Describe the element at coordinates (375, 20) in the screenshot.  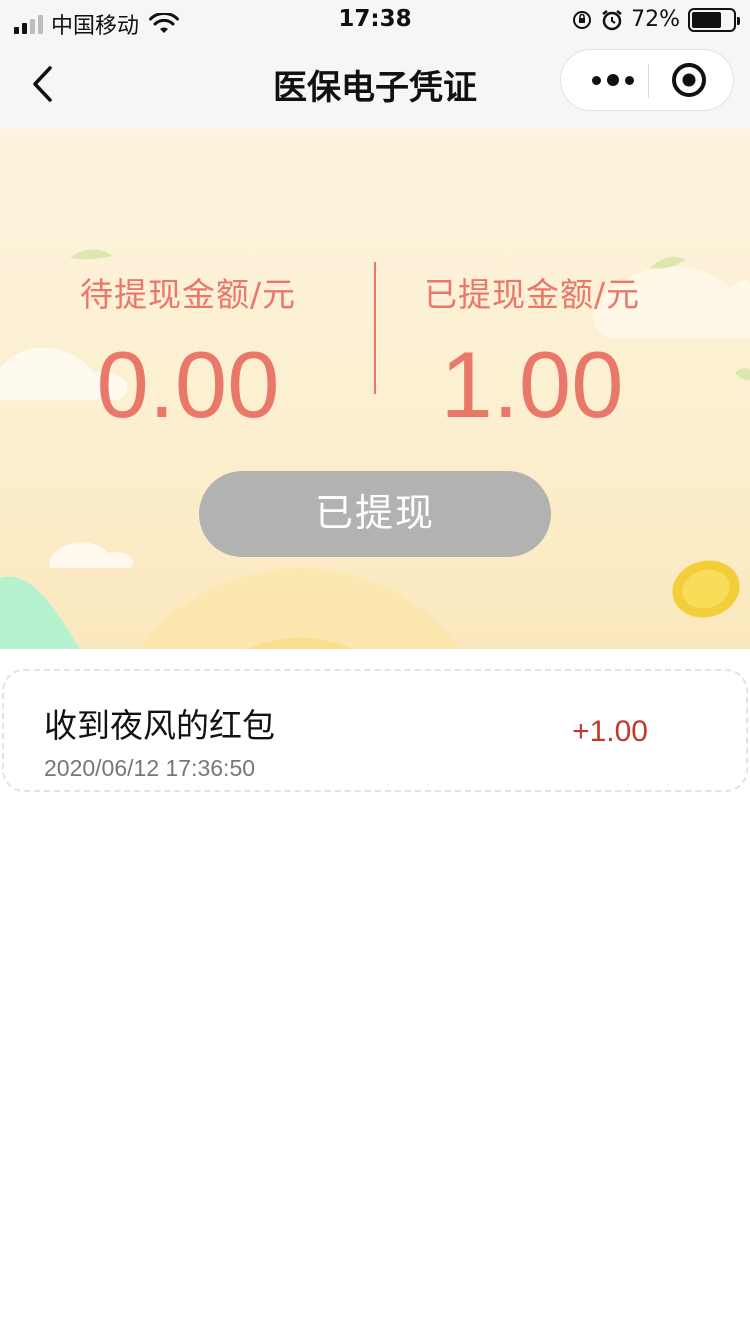
I see `status-bar: 中国移动 17:38 72%` at that location.